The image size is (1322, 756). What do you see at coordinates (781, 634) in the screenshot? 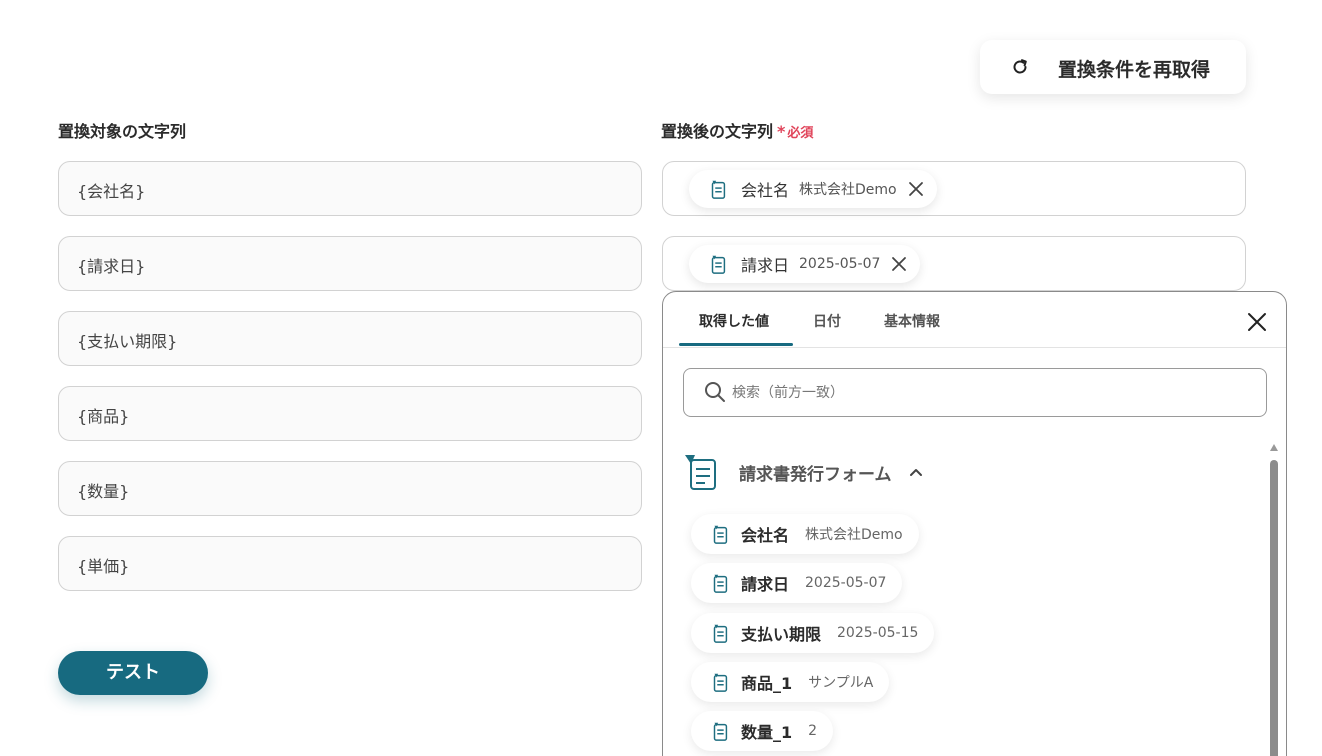
I see `item-label: 支払い期限` at bounding box center [781, 634].